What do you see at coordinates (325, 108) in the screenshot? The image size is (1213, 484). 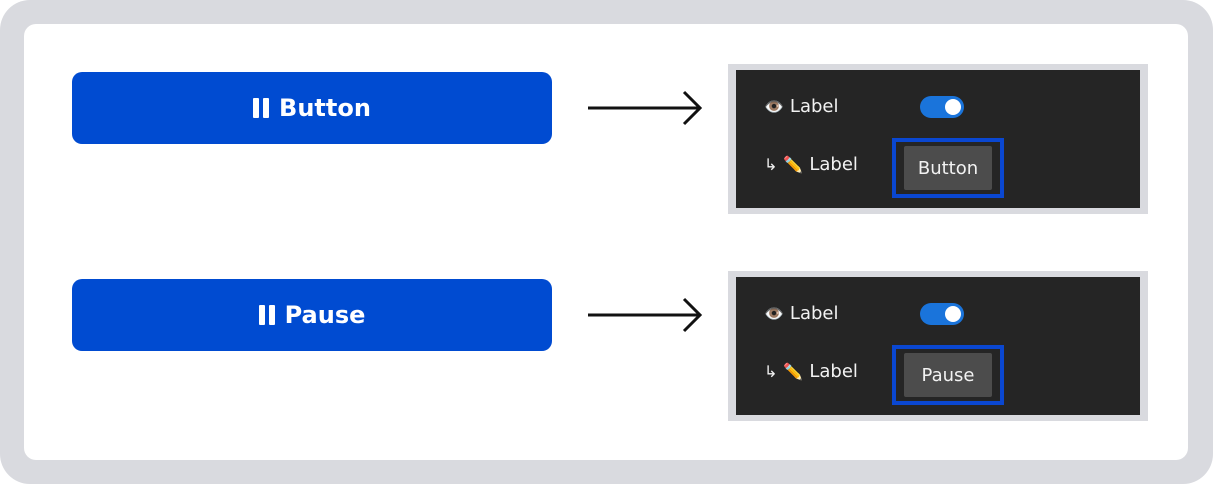 I see `primary-button-label: Button` at bounding box center [325, 108].